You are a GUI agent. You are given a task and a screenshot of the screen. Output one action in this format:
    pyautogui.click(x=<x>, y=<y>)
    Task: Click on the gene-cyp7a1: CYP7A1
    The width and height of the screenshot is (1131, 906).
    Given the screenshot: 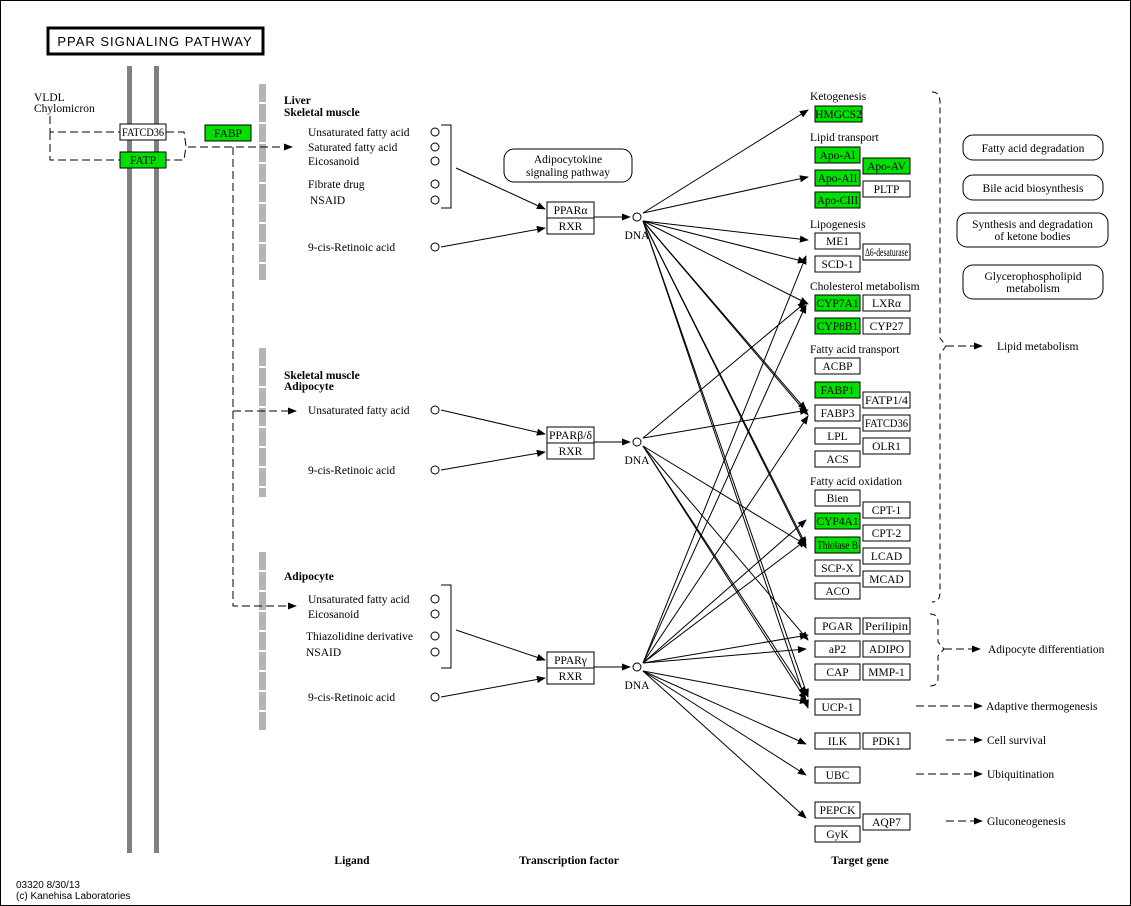 What is the action you would take?
    pyautogui.click(x=837, y=303)
    